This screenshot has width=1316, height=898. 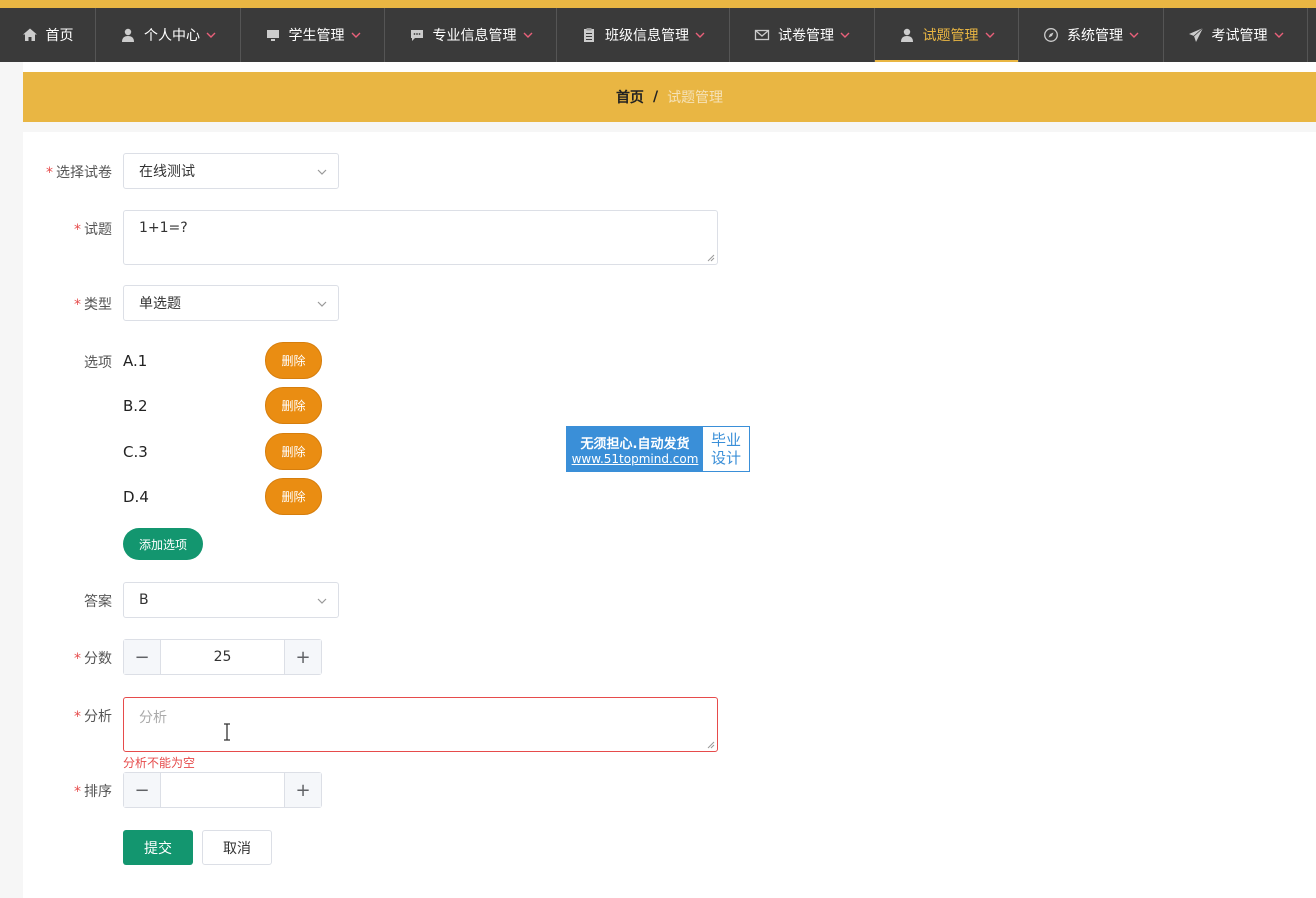 I want to click on paper-label: * 选择试卷, so click(x=79, y=173).